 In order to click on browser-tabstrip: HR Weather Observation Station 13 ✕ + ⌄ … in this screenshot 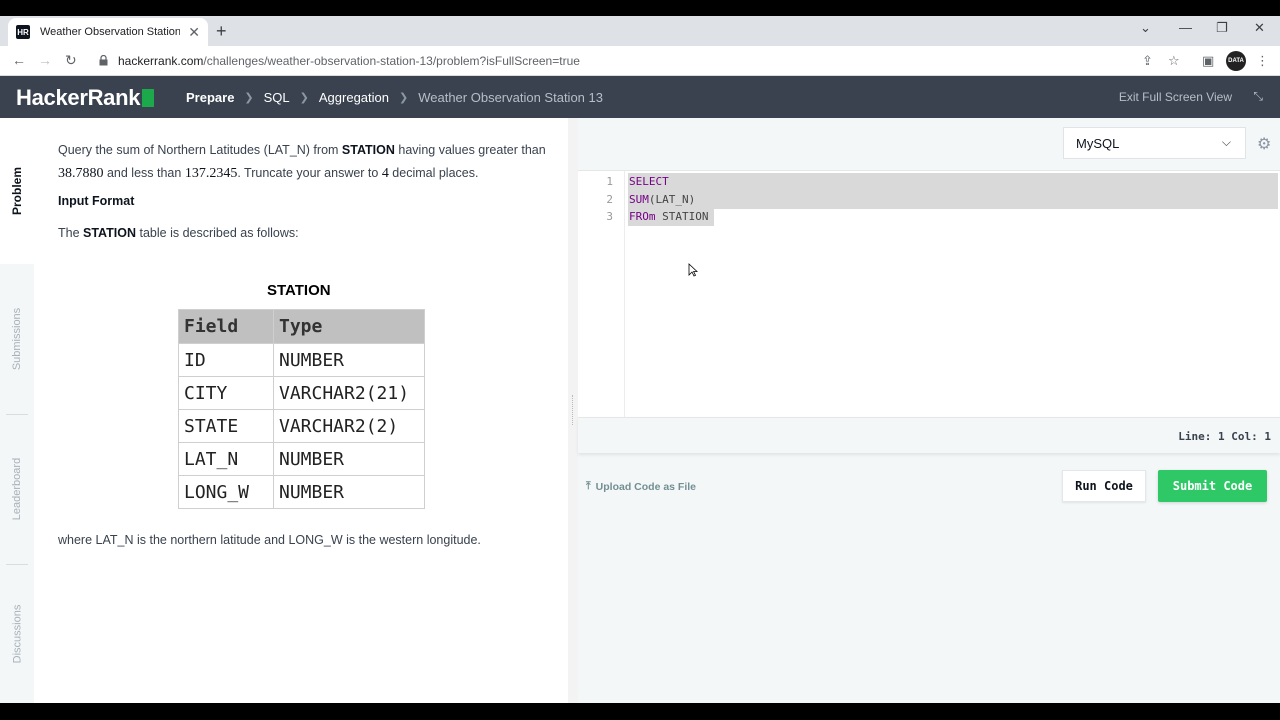, I will do `click(640, 31)`.